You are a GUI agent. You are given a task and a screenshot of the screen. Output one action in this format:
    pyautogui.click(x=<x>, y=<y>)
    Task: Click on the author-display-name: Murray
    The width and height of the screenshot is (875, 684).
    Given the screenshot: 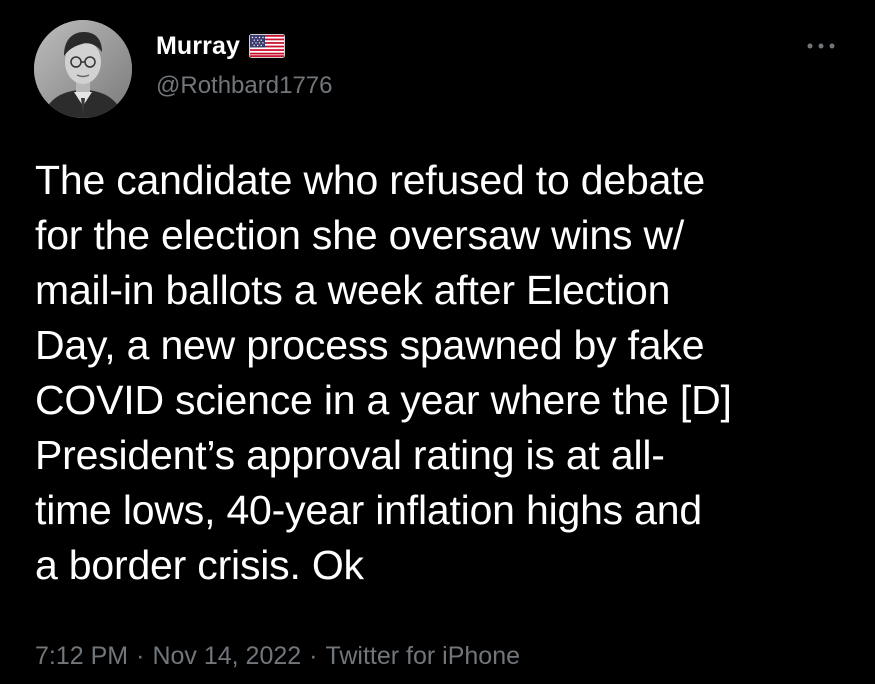 What is the action you would take?
    pyautogui.click(x=198, y=46)
    